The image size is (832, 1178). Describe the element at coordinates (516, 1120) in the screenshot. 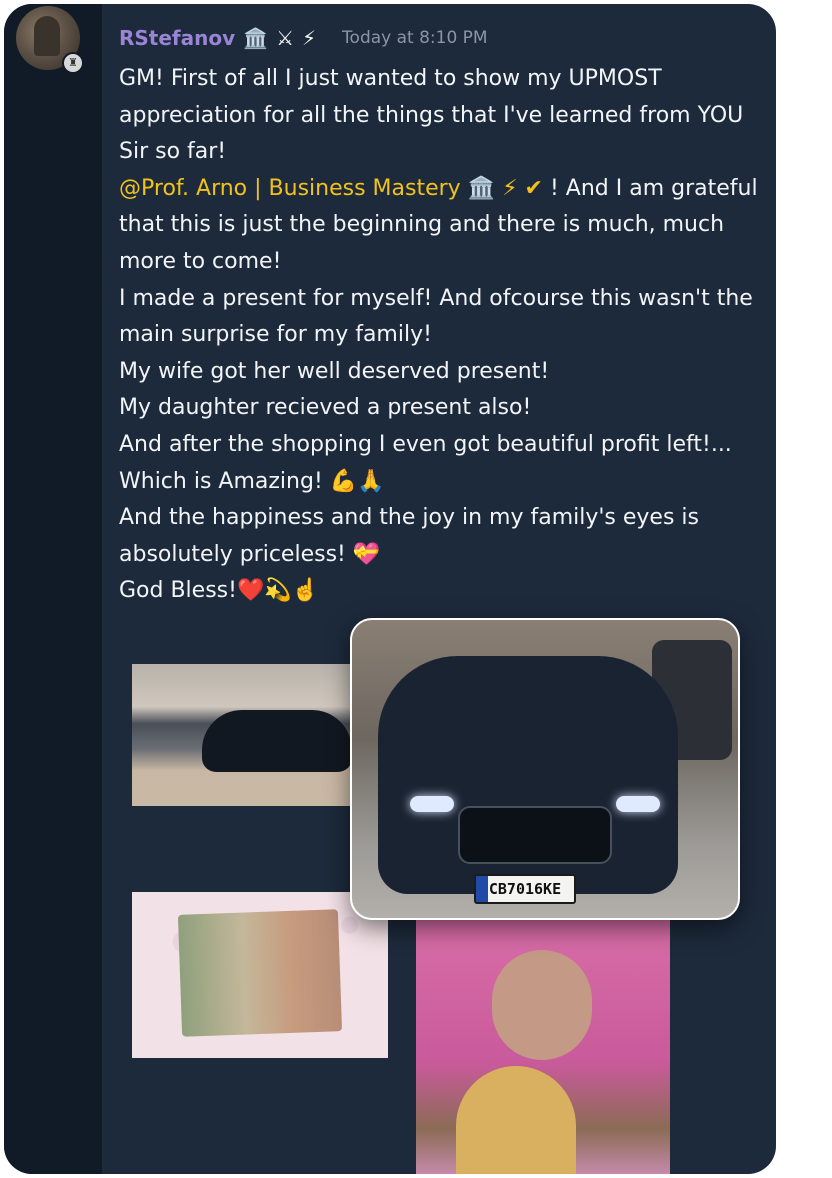

I see `doll-image` at that location.